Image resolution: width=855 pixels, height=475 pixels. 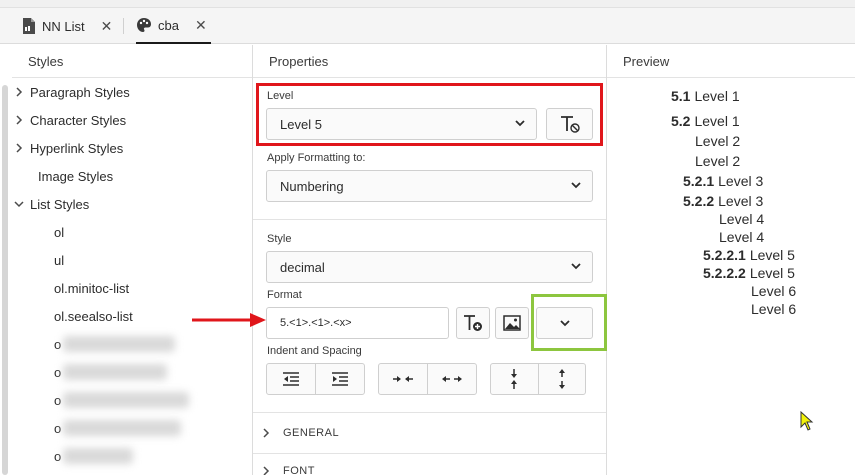 I want to click on tree-item-character-styles: Character Styles, so click(x=69, y=120).